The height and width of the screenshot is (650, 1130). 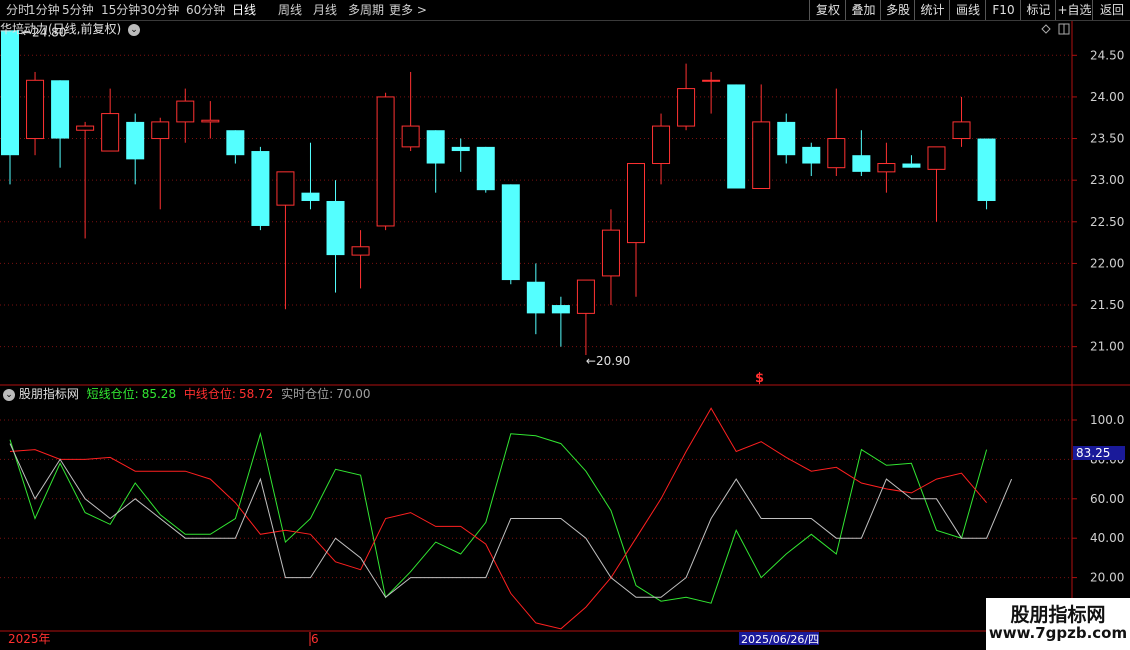 What do you see at coordinates (1038, 10) in the screenshot?
I see `toolbar-button: 标记` at bounding box center [1038, 10].